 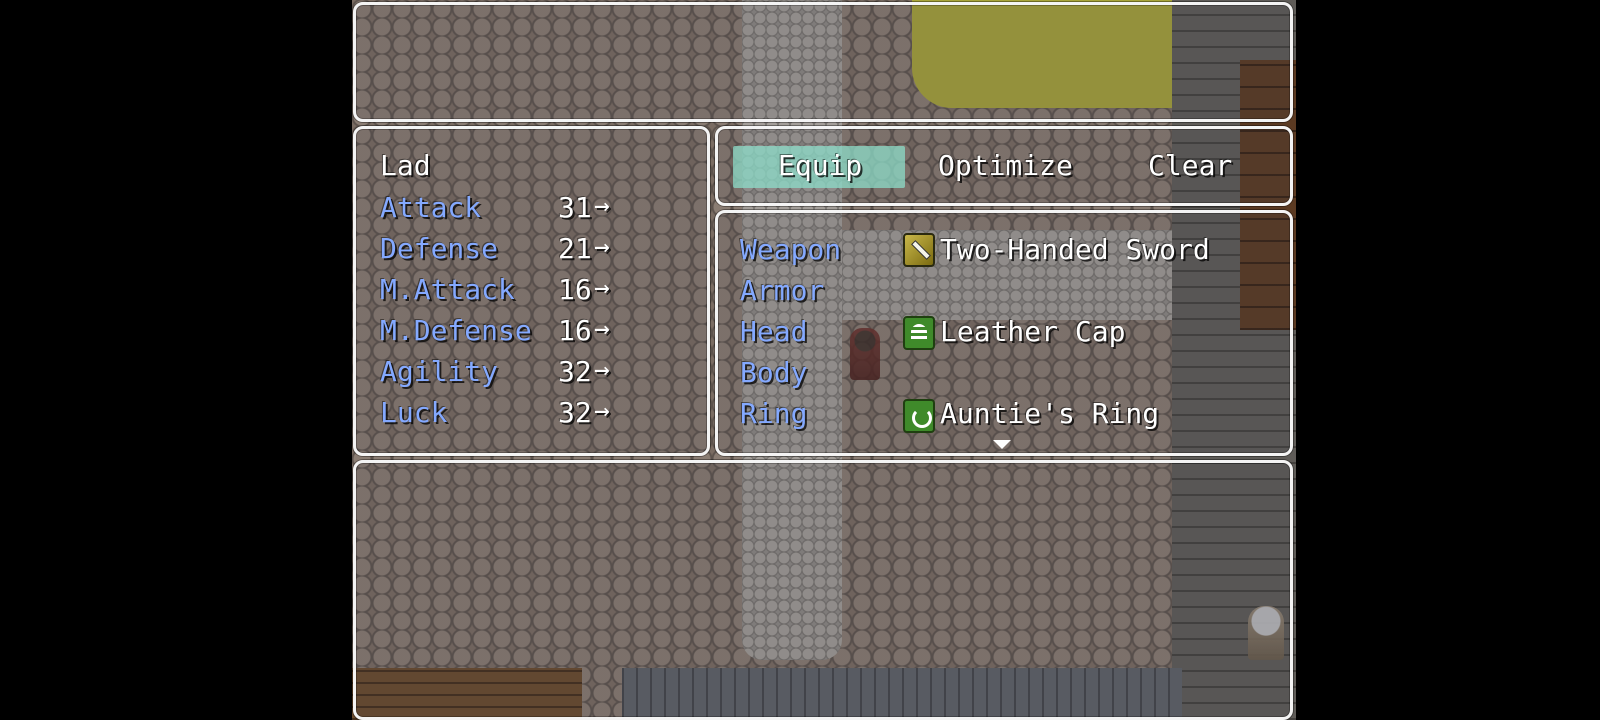 I want to click on stat-label: Luck, so click(x=414, y=412).